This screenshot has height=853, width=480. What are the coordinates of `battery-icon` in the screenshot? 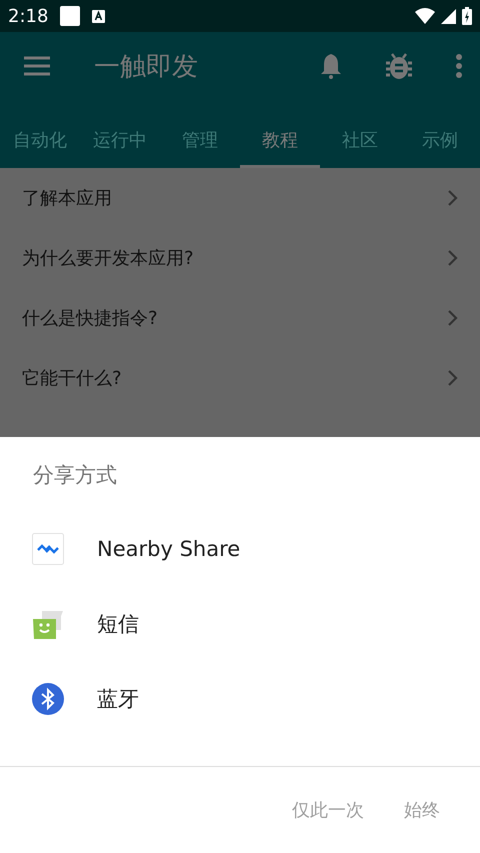 It's located at (467, 16).